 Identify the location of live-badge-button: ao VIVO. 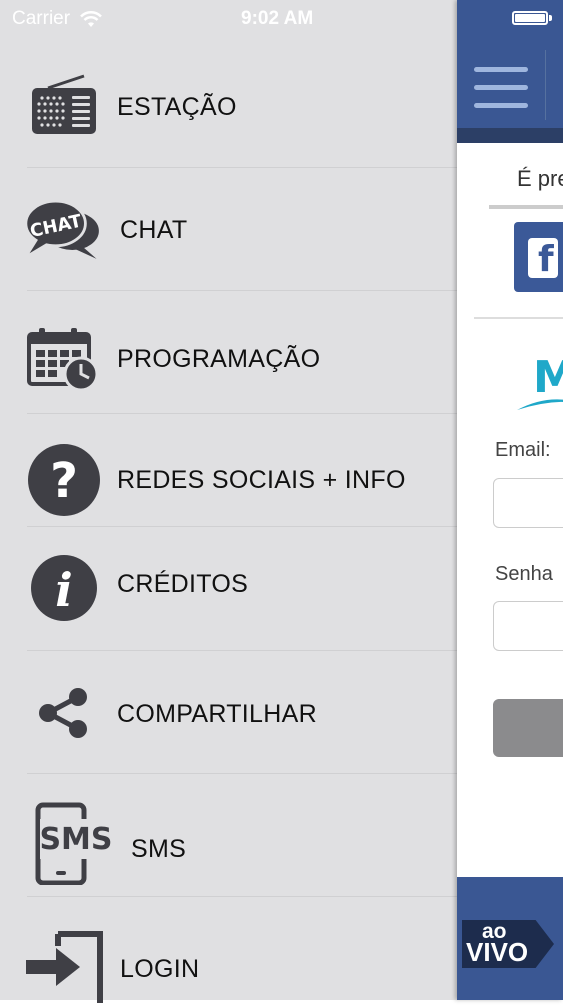
(508, 944).